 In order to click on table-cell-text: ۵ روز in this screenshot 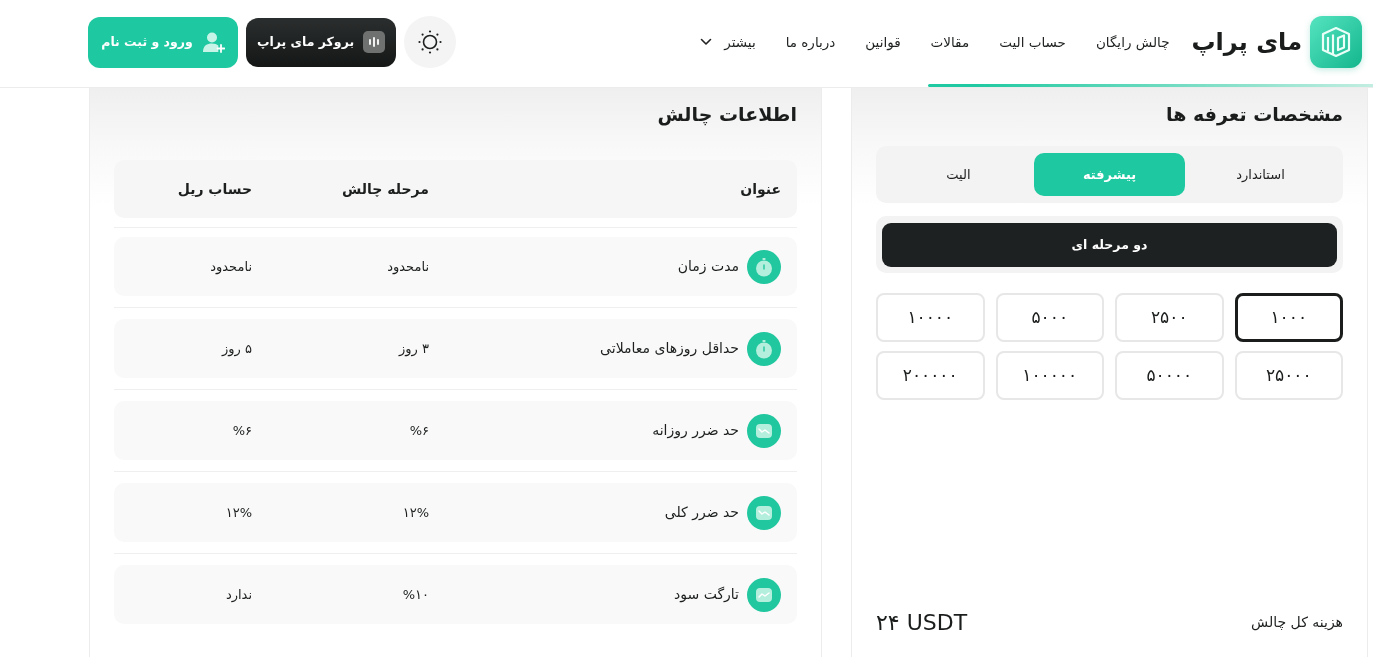, I will do `click(236, 349)`.